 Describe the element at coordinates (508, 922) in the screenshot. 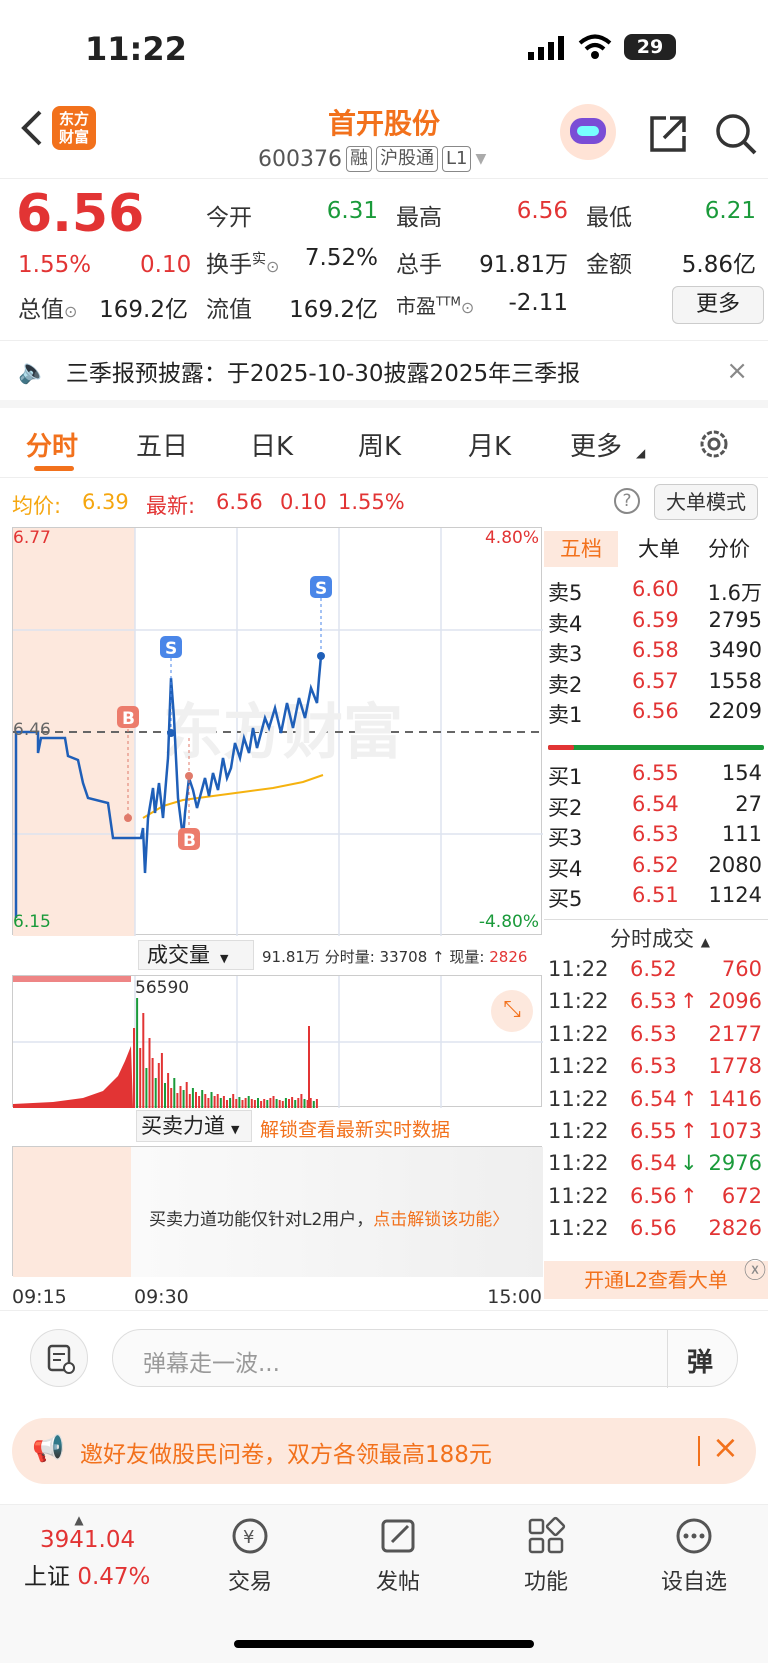

I see `pct-min-label: -4.80%` at that location.